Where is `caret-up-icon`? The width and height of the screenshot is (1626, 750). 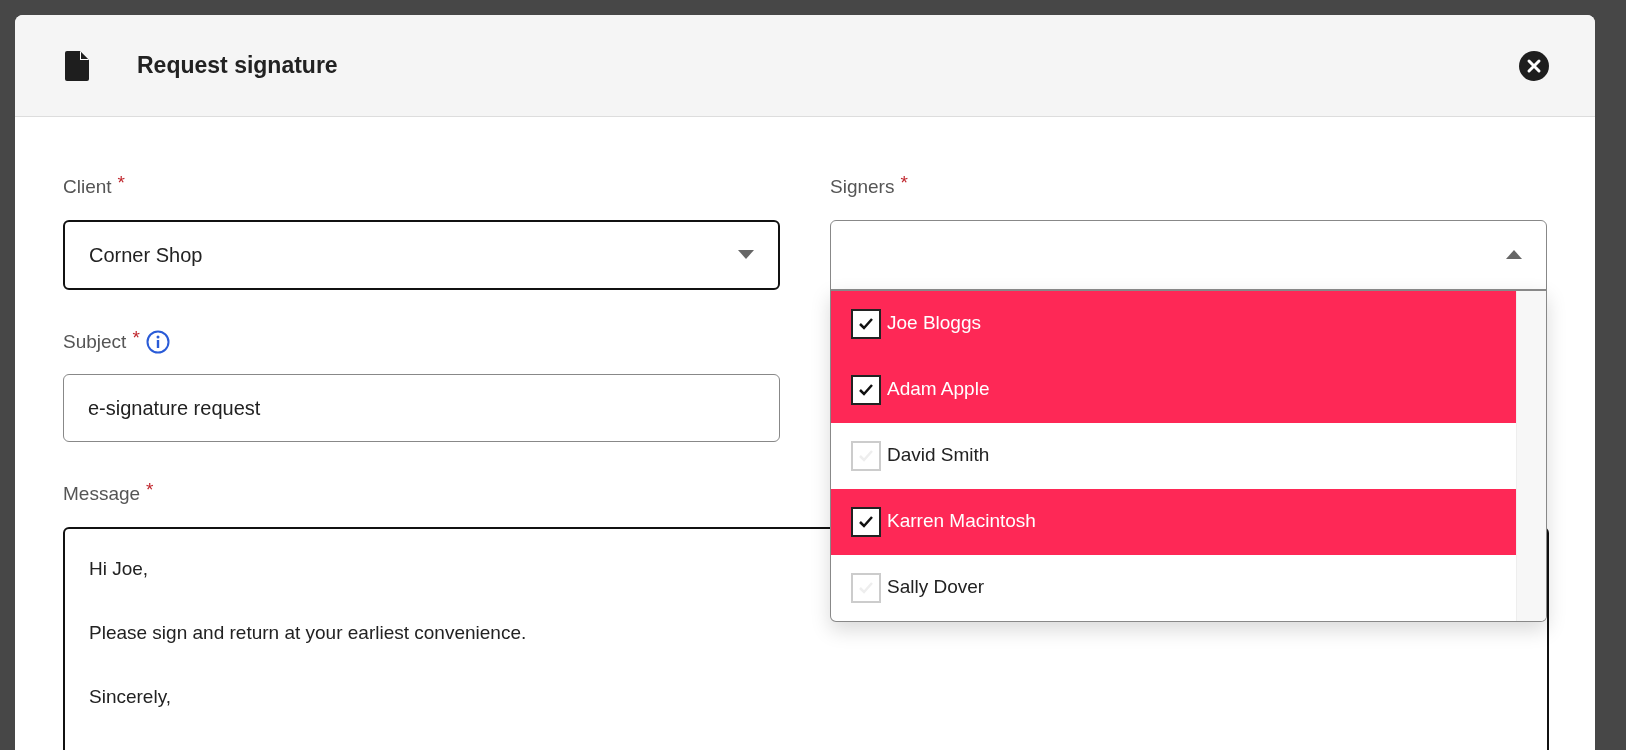 caret-up-icon is located at coordinates (1514, 254).